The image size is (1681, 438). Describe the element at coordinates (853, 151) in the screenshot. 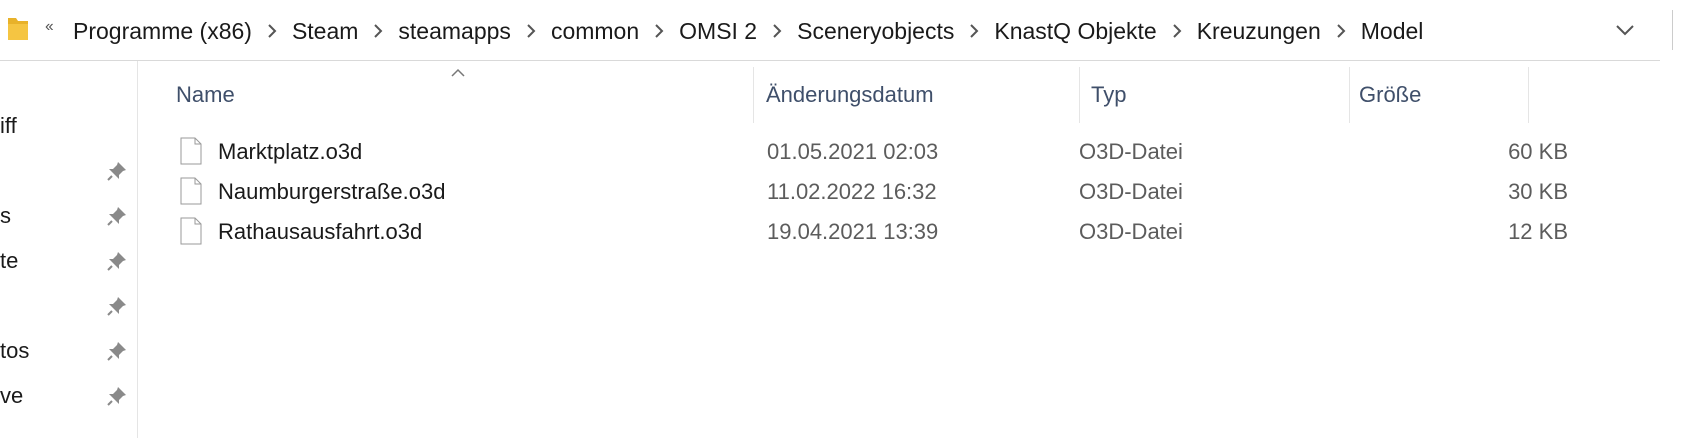

I see `file-date: 01.05.2021 02:03` at that location.